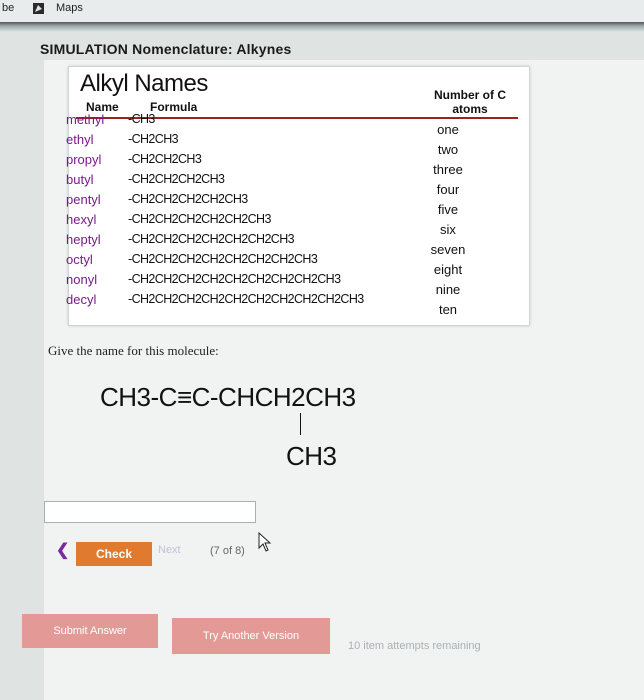 The image size is (644, 700). What do you see at coordinates (448, 209) in the screenshot?
I see `row-carbon-count: five` at bounding box center [448, 209].